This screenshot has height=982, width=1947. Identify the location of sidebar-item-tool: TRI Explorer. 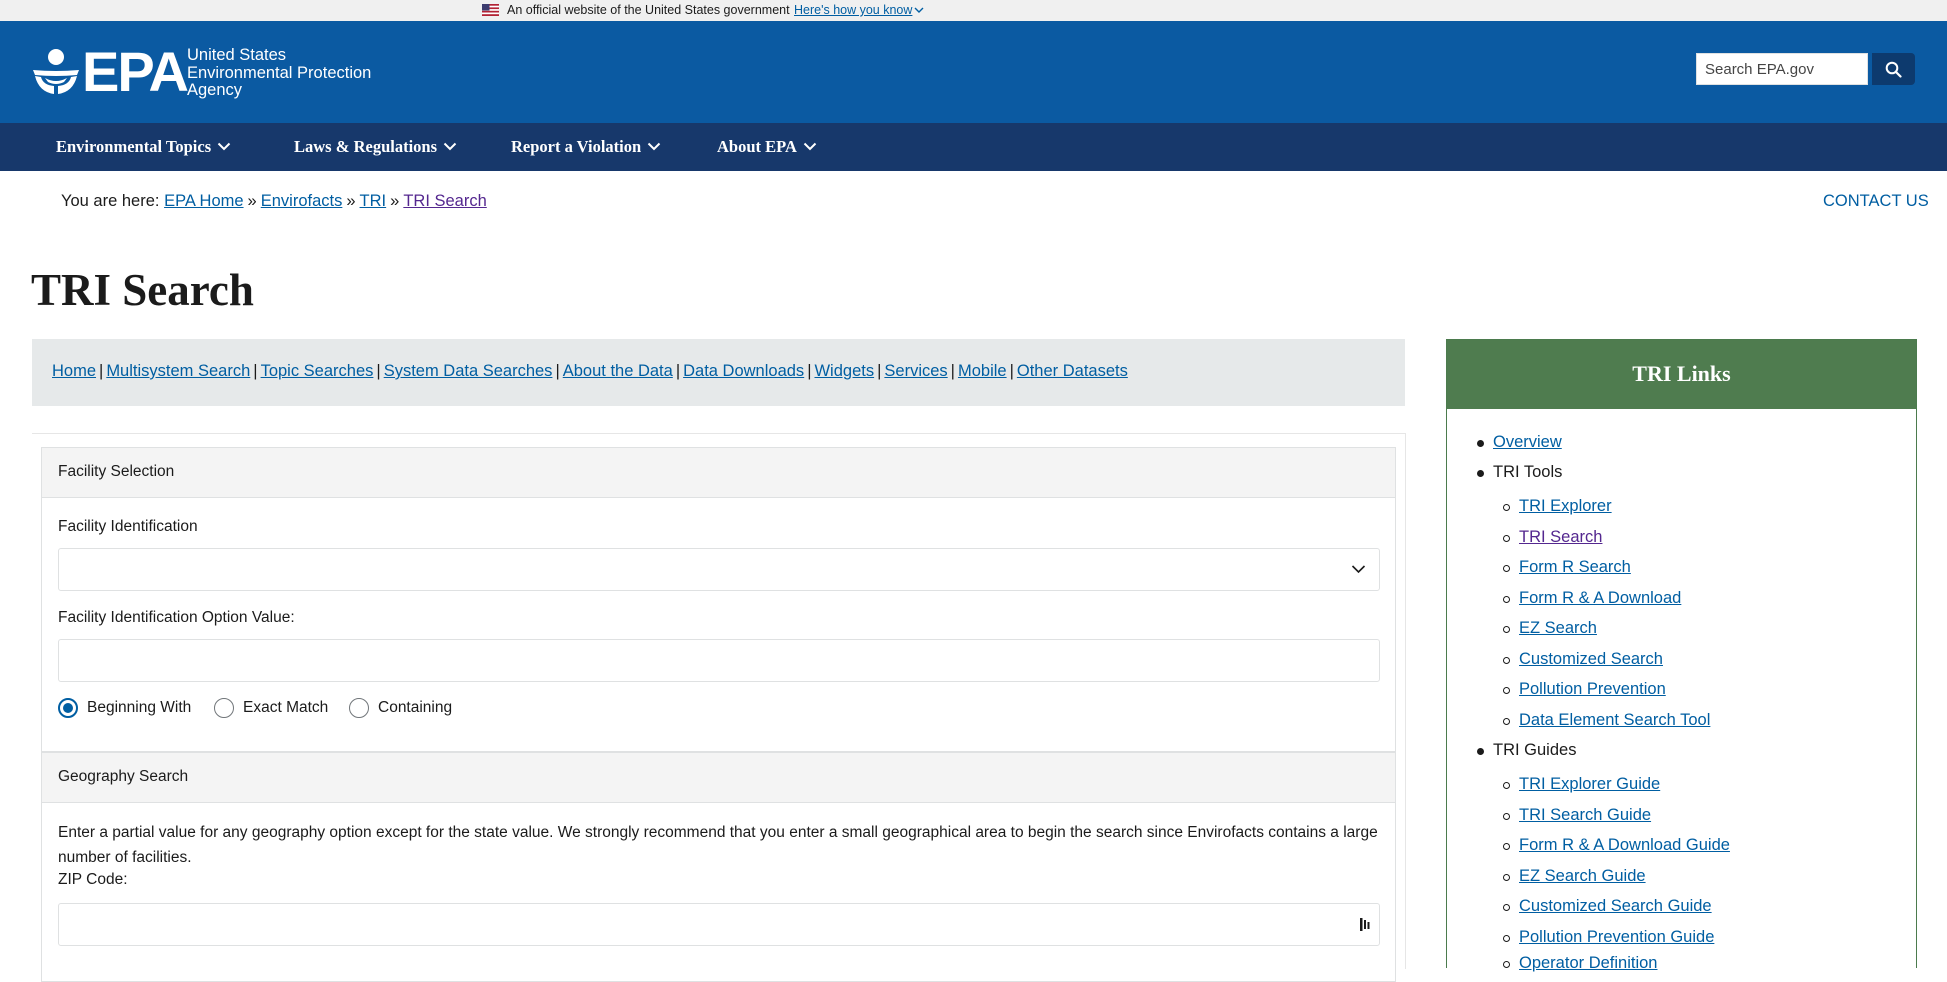
(1557, 506).